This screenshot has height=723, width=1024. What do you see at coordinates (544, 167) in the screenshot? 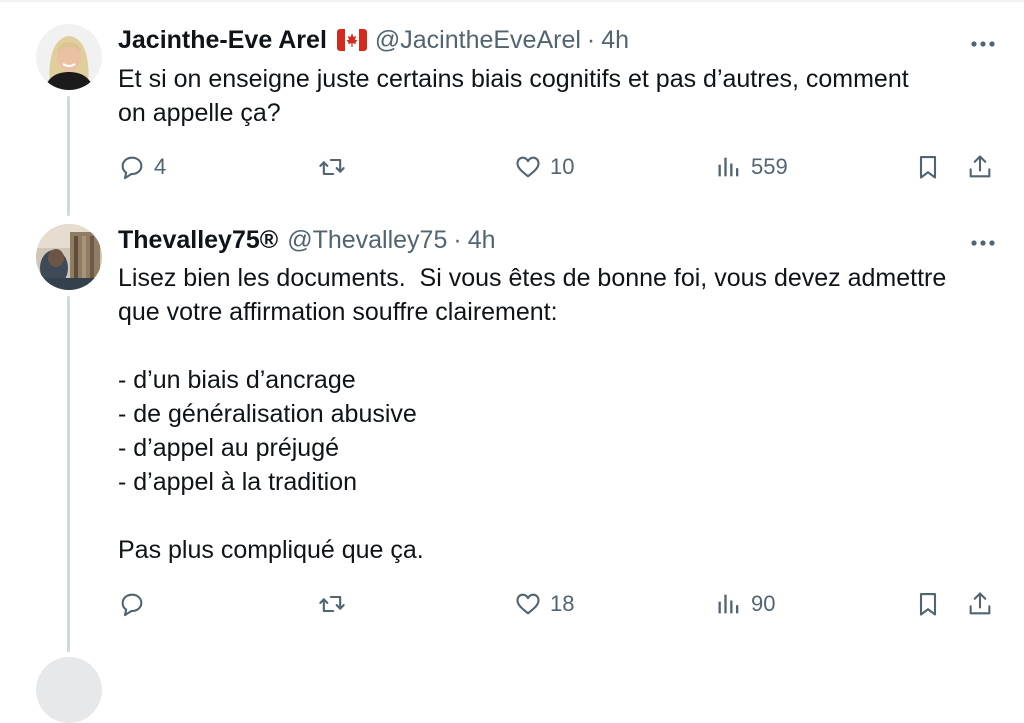
I see `like-button: 10` at bounding box center [544, 167].